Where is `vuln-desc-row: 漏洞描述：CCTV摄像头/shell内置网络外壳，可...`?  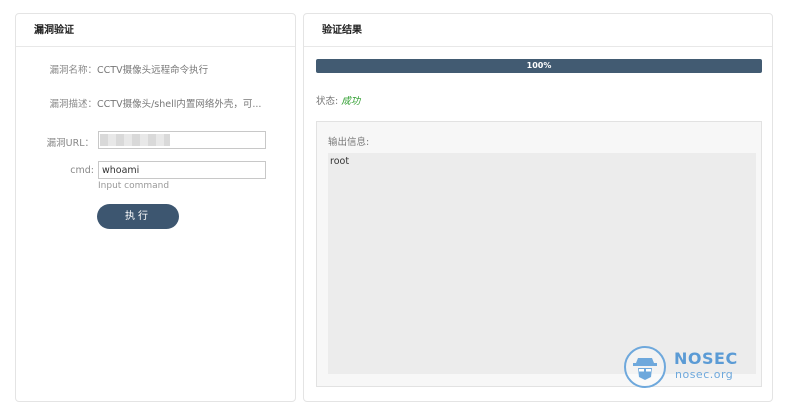 vuln-desc-row: 漏洞描述：CCTV摄像头/shell内置网络外壳，可... is located at coordinates (155, 103).